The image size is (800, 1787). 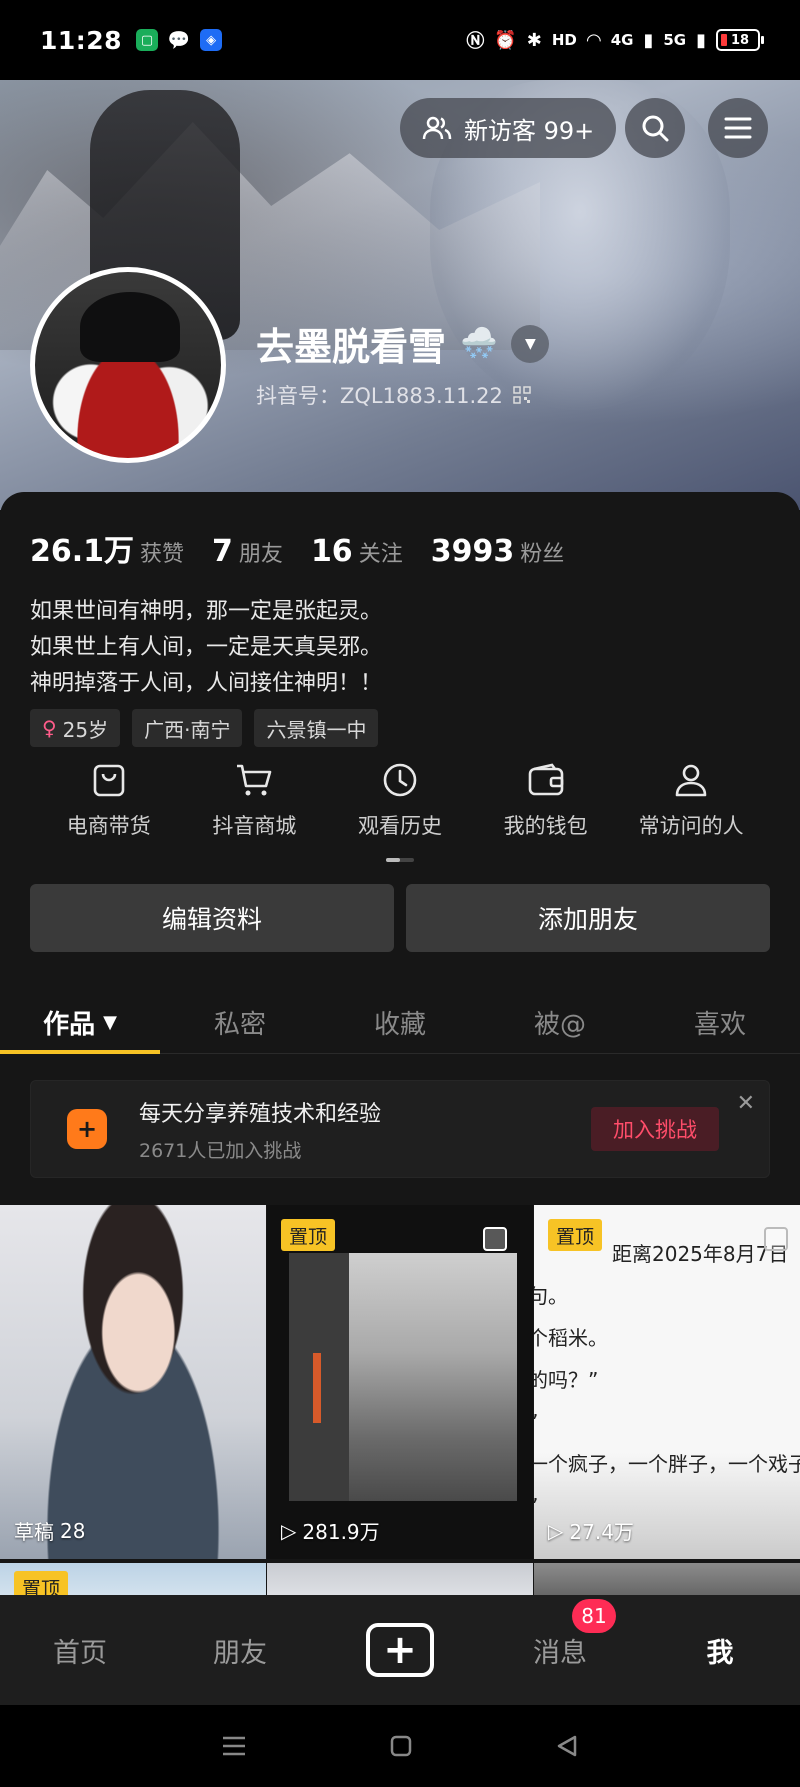 I want to click on stat-label: 朋友, so click(x=260, y=554).